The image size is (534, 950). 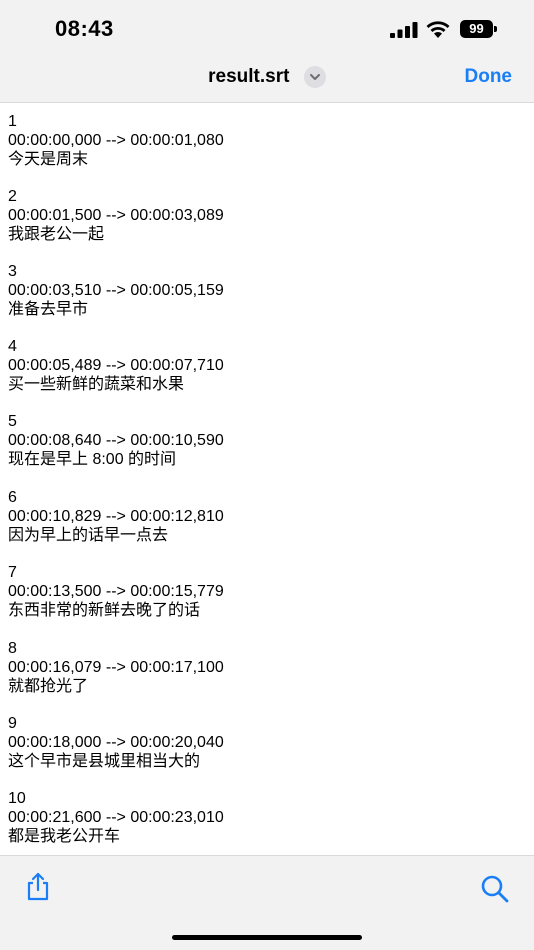 I want to click on subtitle-entry: 10 00:00:21,600 --> 00:00:23,010 都是我老公开车, so click(x=116, y=817).